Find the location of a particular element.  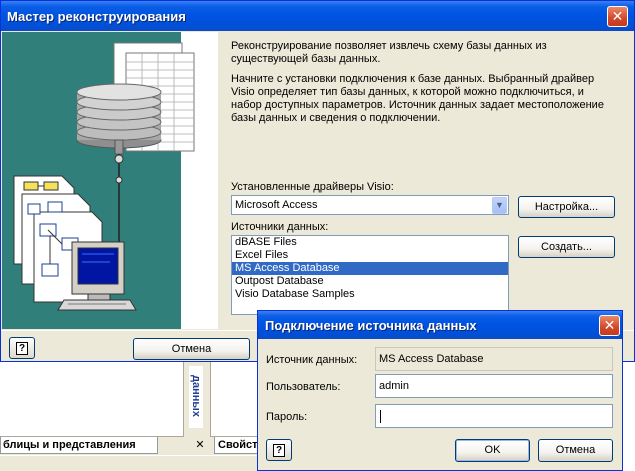

connect-help-button: ? is located at coordinates (279, 450).